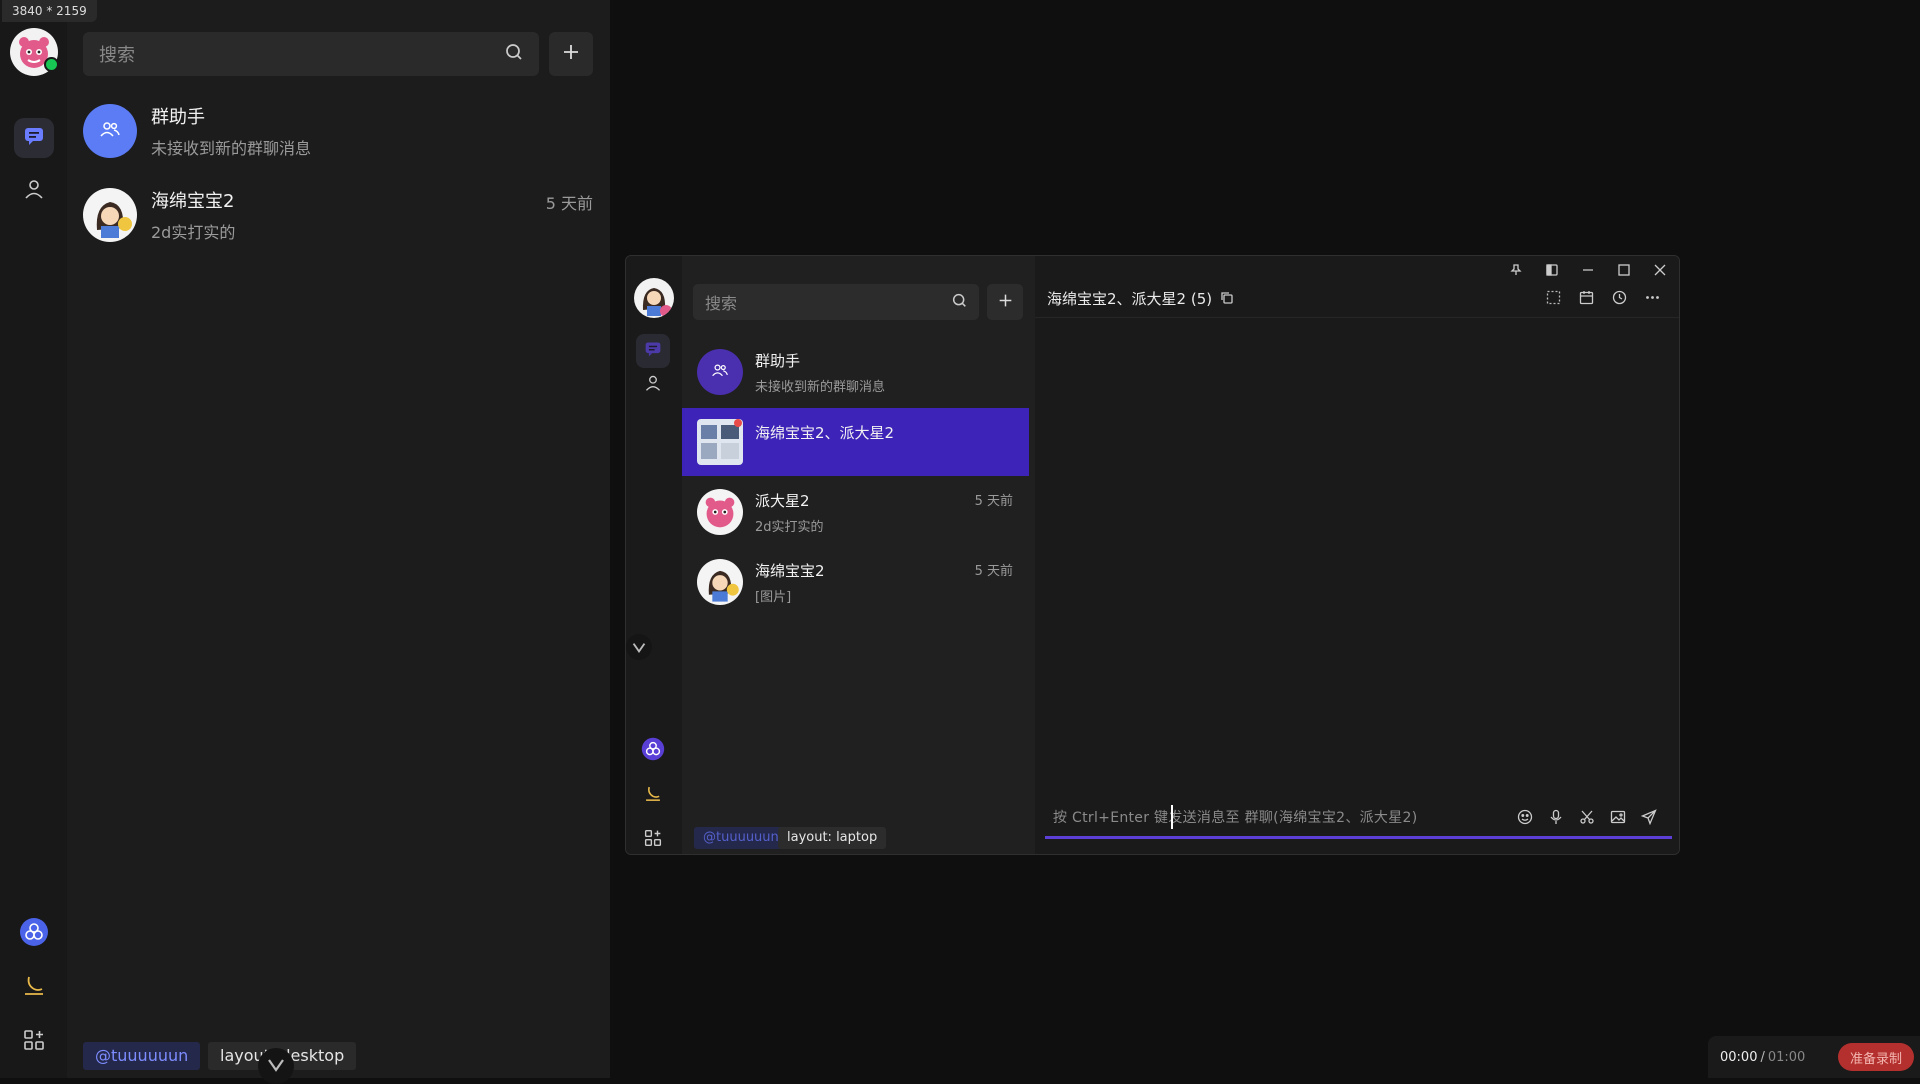  I want to click on close-icon, so click(1660, 270).